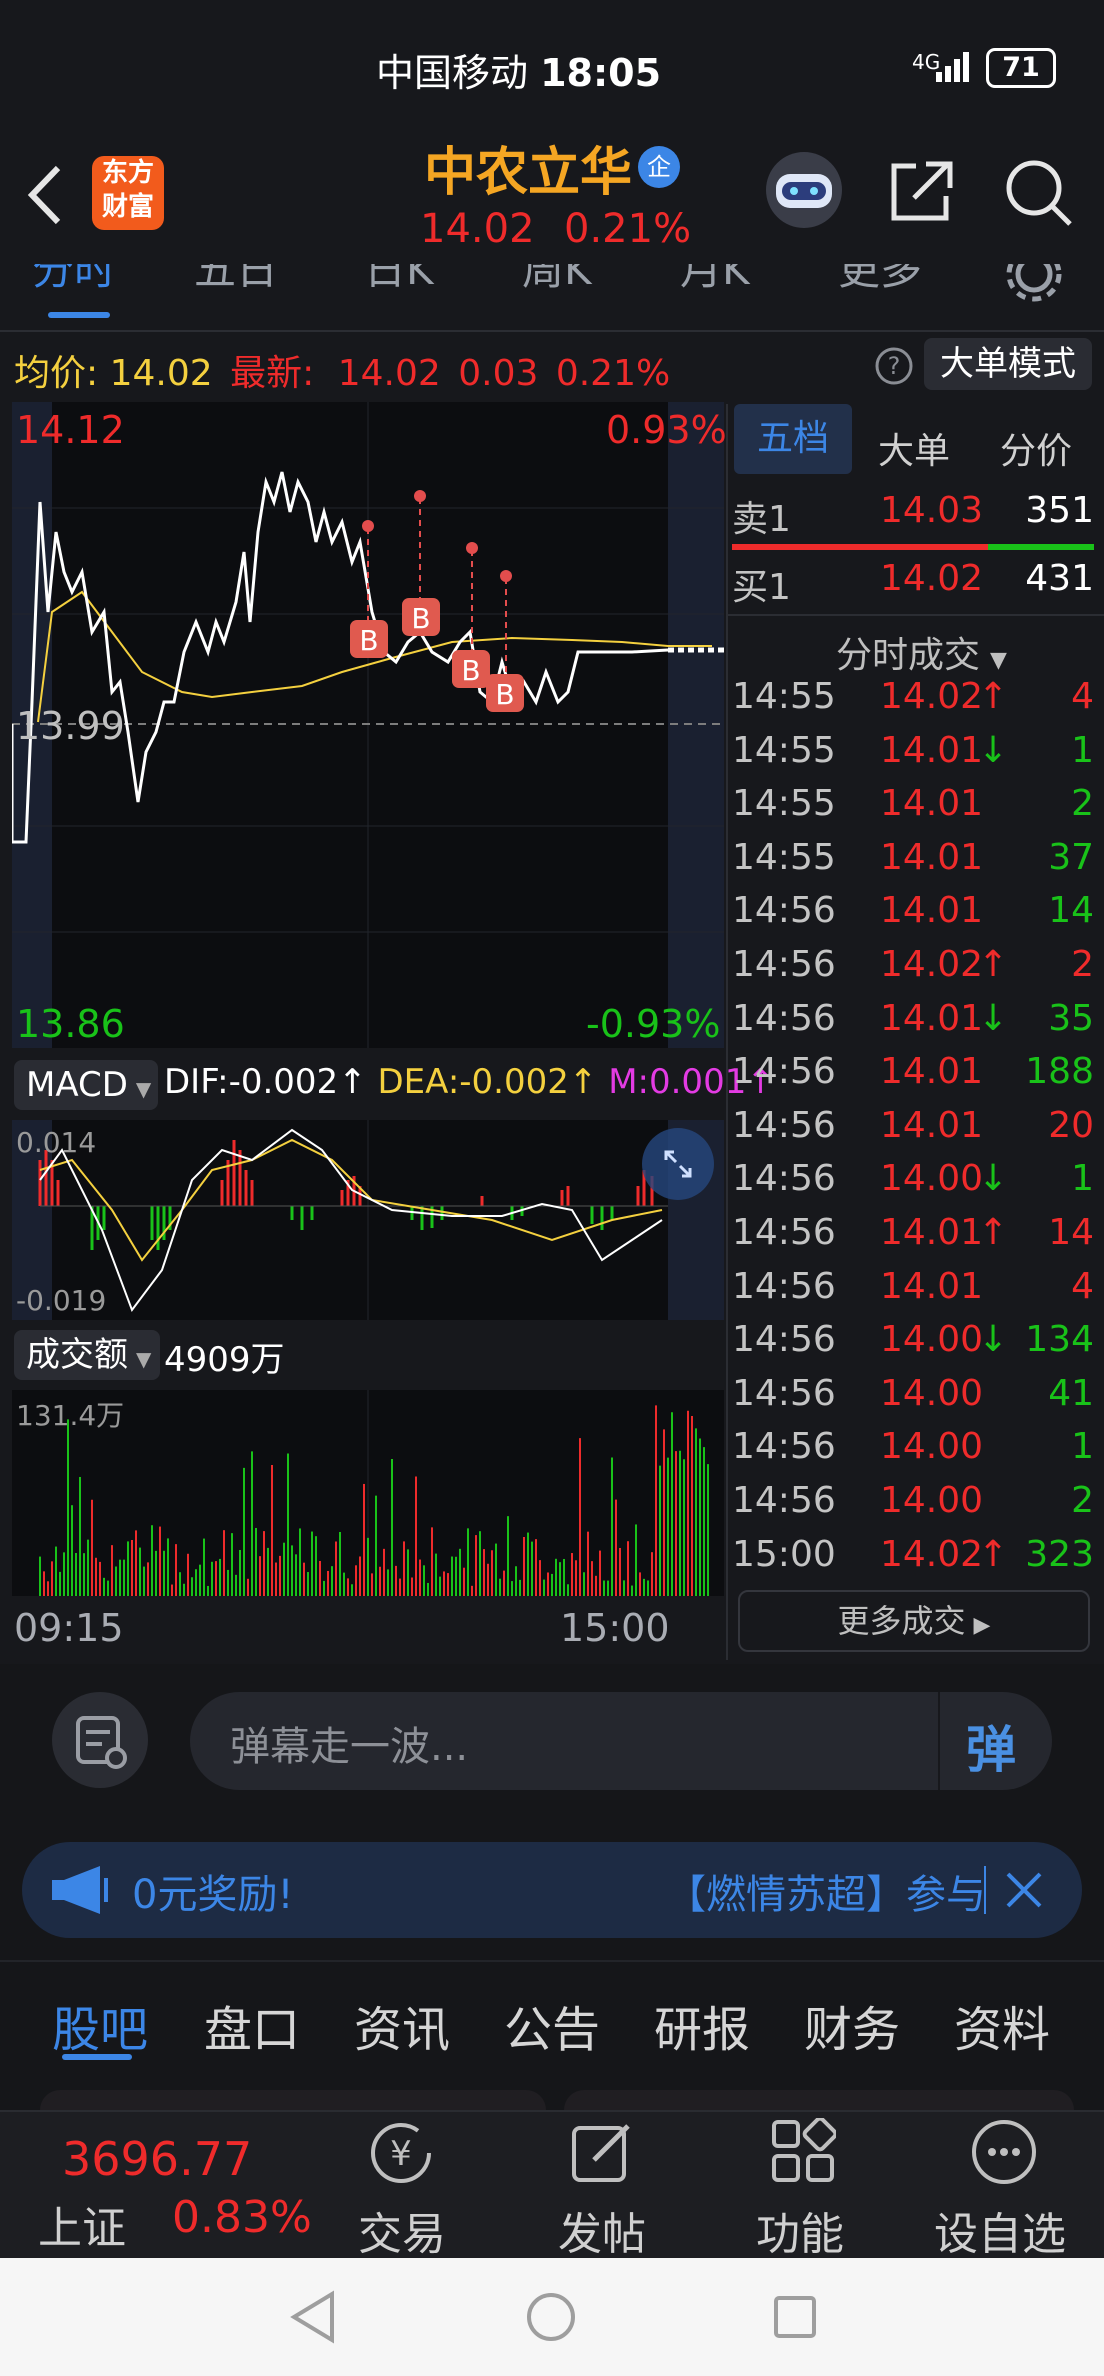  I want to click on back-icon, so click(45, 195).